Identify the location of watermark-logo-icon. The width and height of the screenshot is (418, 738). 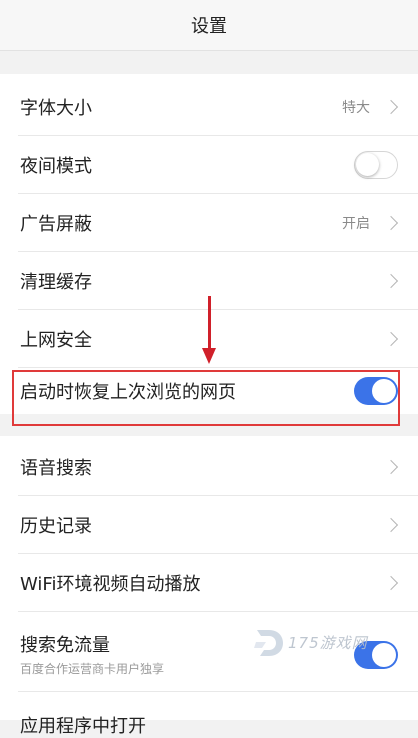
(268, 643).